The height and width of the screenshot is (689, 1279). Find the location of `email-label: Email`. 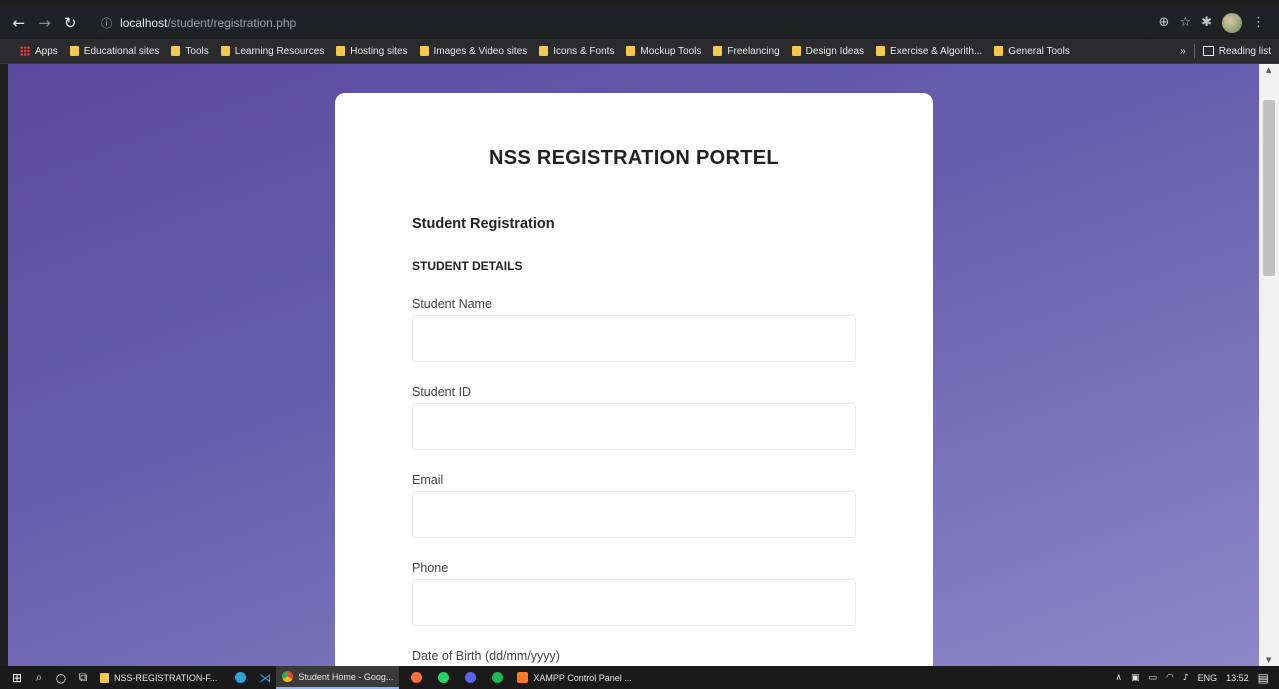

email-label: Email is located at coordinates (428, 480).